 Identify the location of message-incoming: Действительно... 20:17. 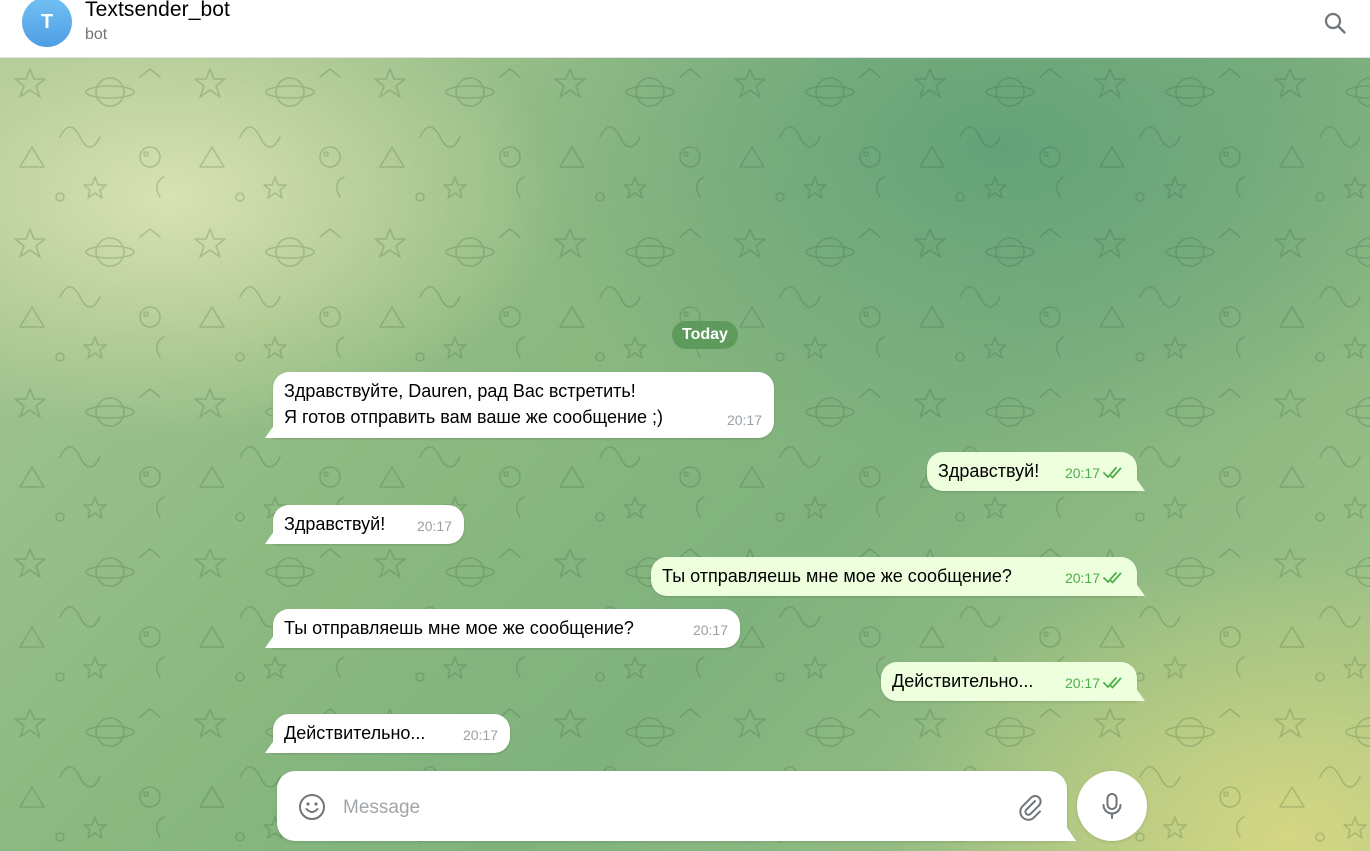
(391, 733).